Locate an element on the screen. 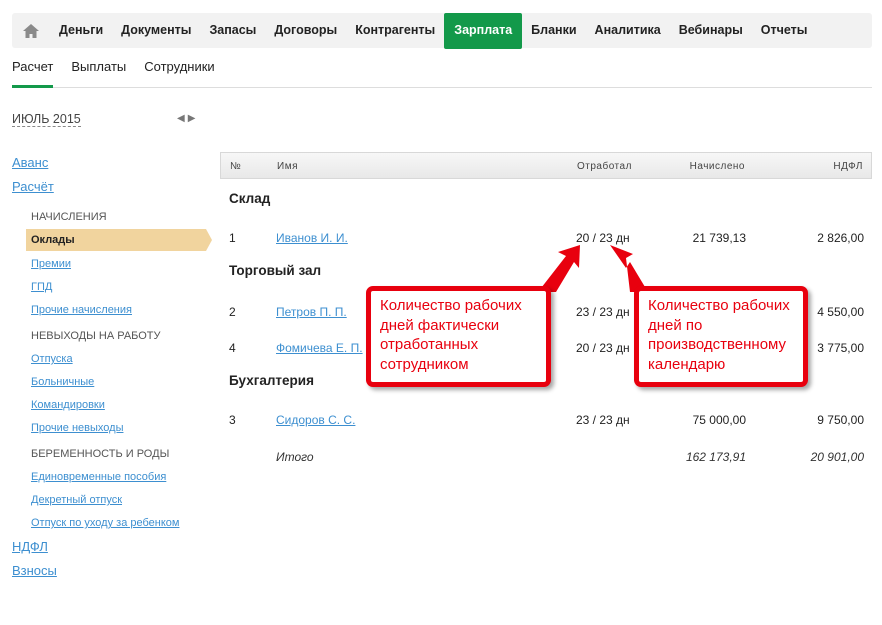 Image resolution: width=882 pixels, height=625 pixels. arrow-right-icon is located at coordinates (629, 268).